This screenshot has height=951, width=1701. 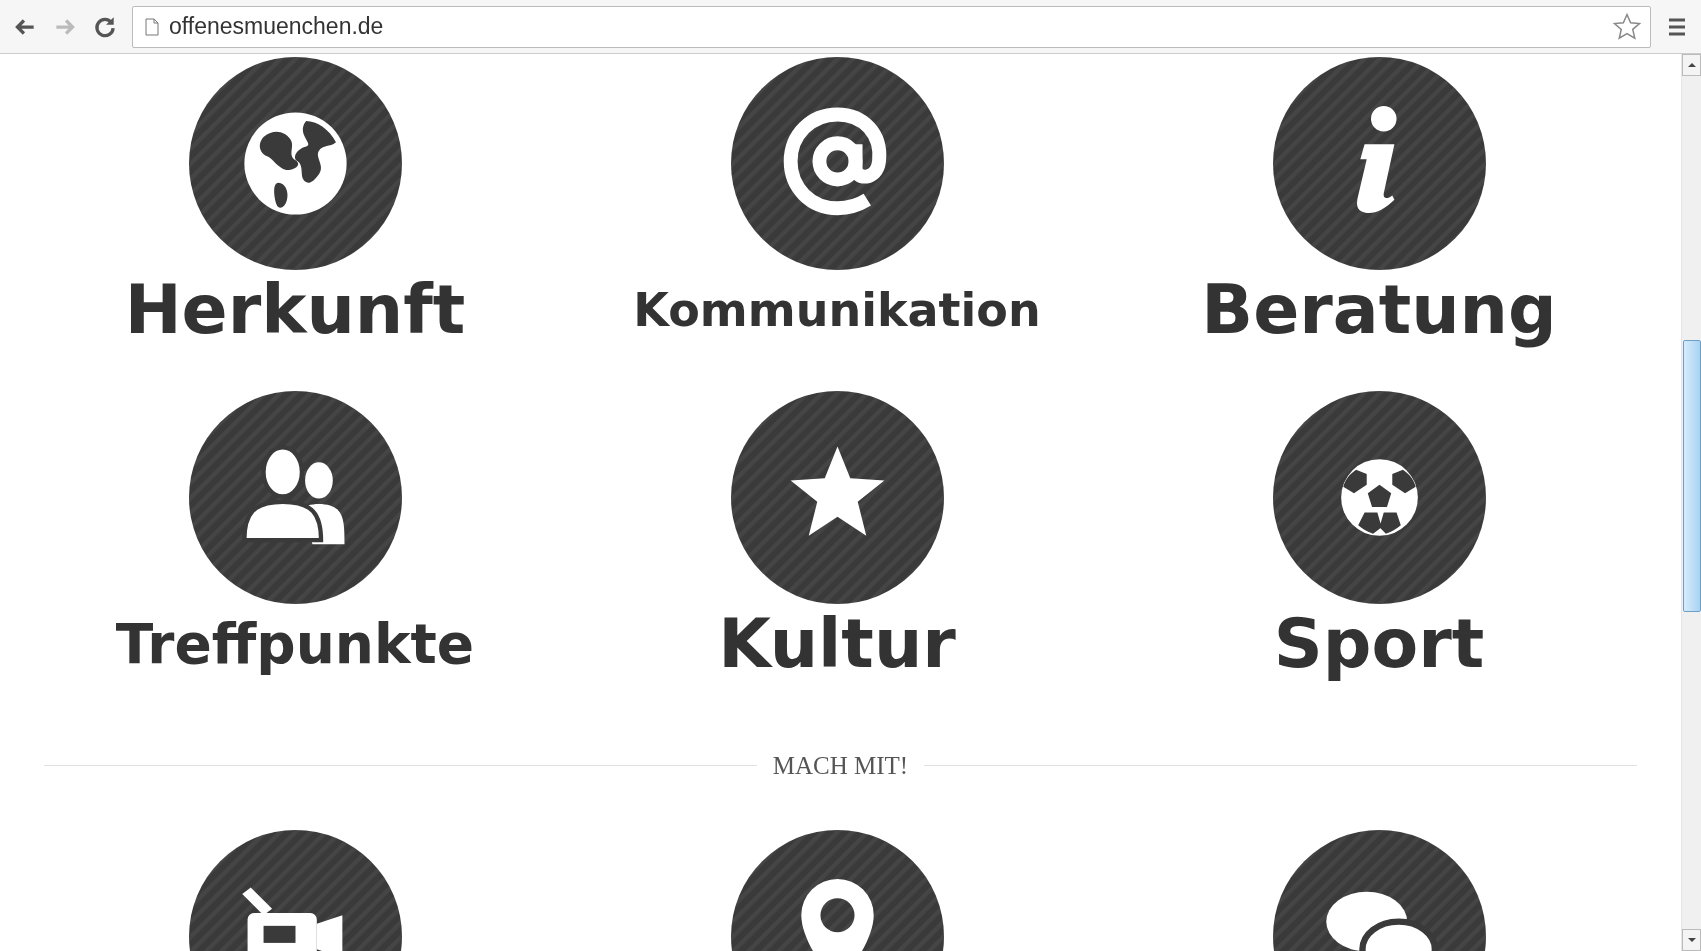 What do you see at coordinates (834, 161) in the screenshot?
I see `at-sign-icon` at bounding box center [834, 161].